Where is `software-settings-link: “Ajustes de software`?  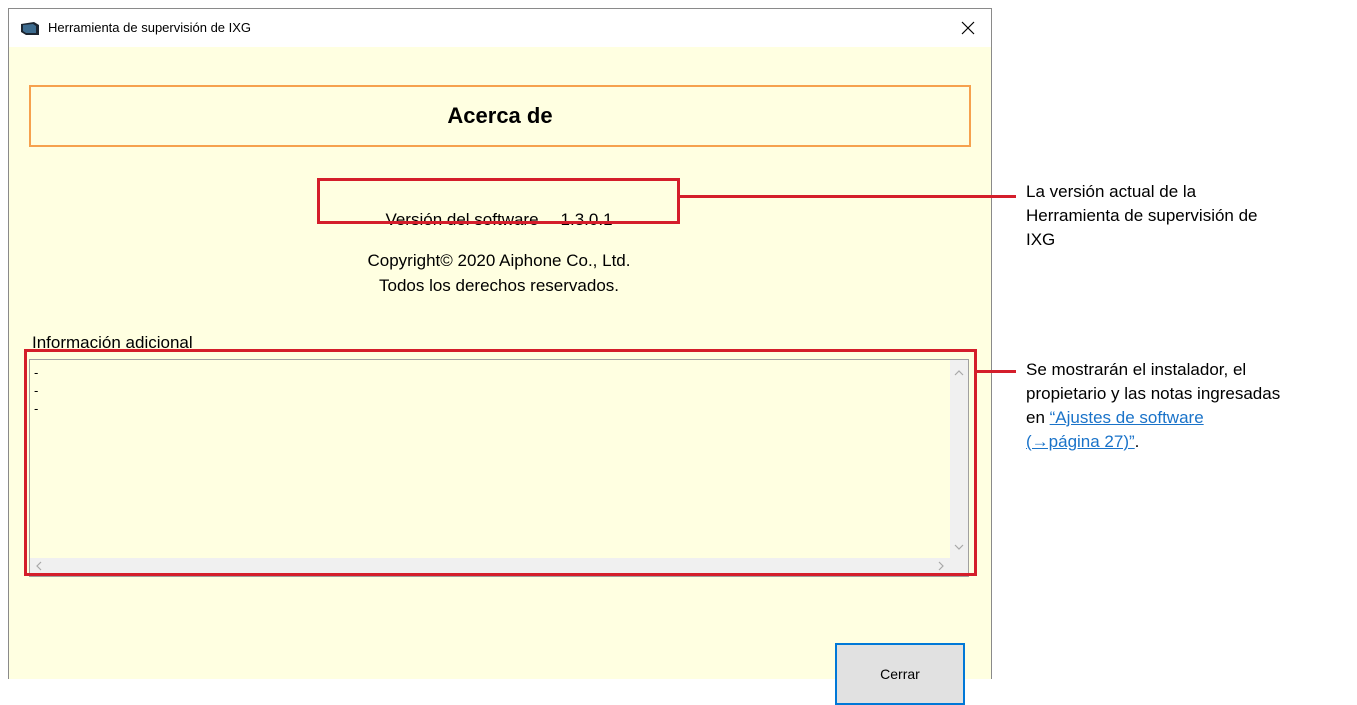
software-settings-link: “Ajustes de software is located at coordinates (1127, 417).